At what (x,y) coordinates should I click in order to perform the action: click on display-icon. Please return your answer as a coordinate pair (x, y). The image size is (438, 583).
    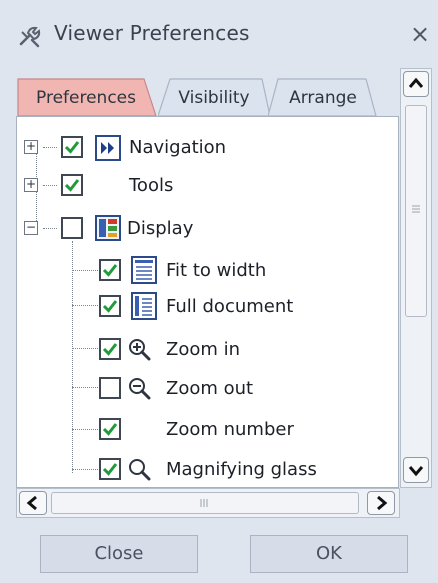
    Looking at the image, I should click on (108, 228).